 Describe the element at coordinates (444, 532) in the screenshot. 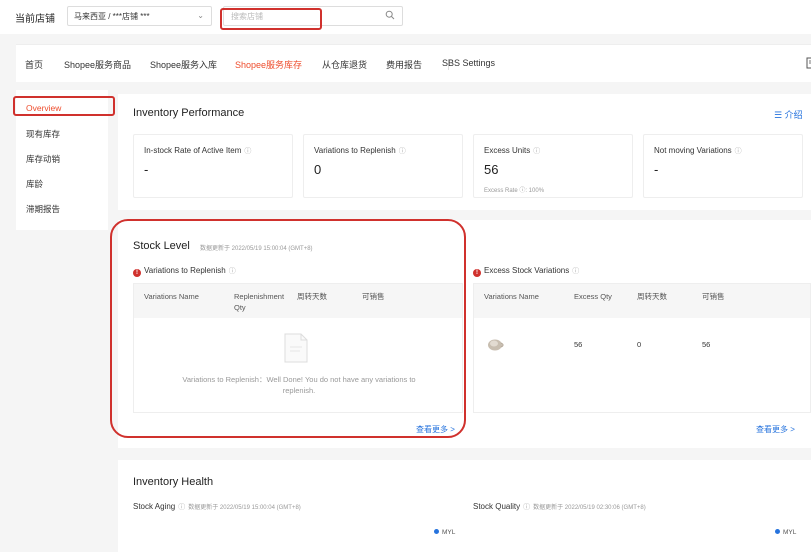

I see `stock-aging-legend: MYL` at that location.